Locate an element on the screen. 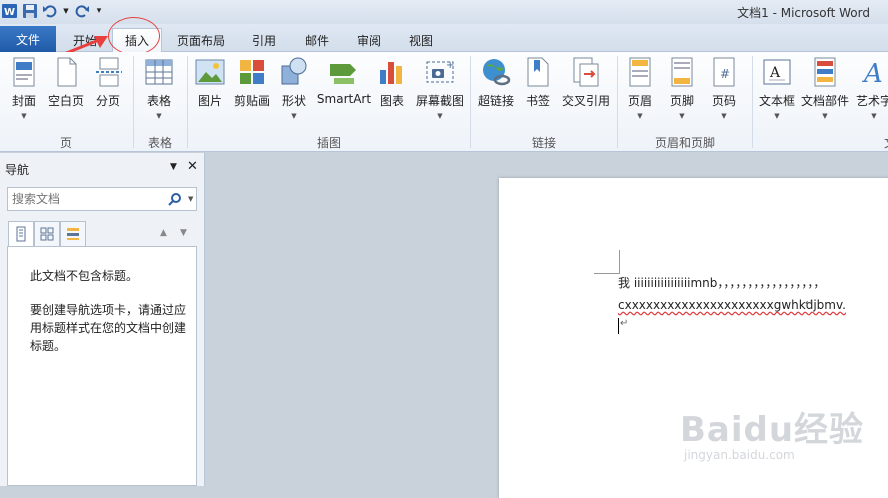  screenshot-icon: + is located at coordinates (440, 71).